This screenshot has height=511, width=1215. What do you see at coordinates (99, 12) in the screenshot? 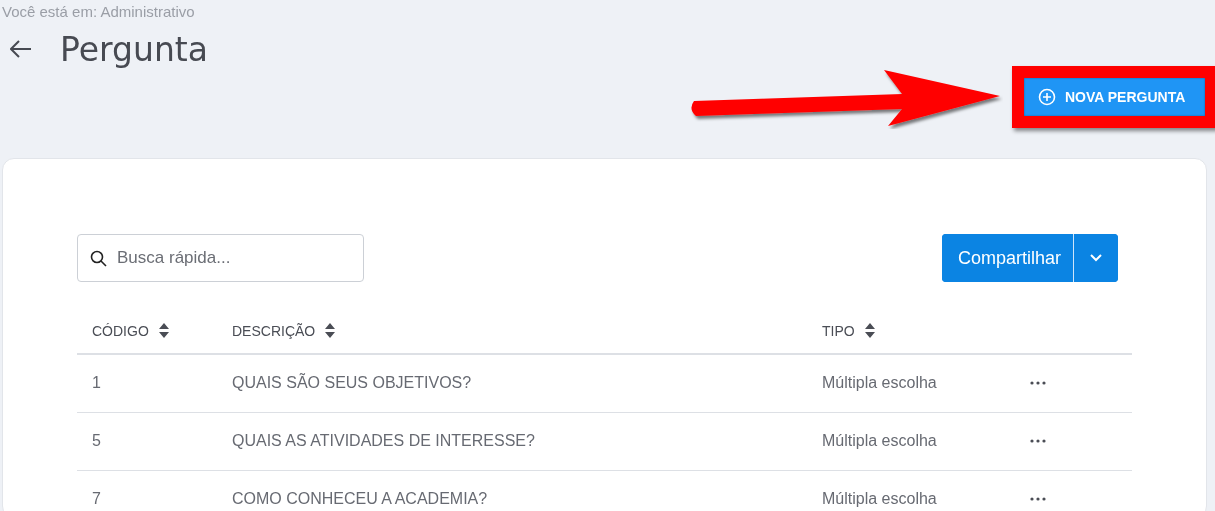
I see `breadcrumb: Você está em: Administrativo` at bounding box center [99, 12].